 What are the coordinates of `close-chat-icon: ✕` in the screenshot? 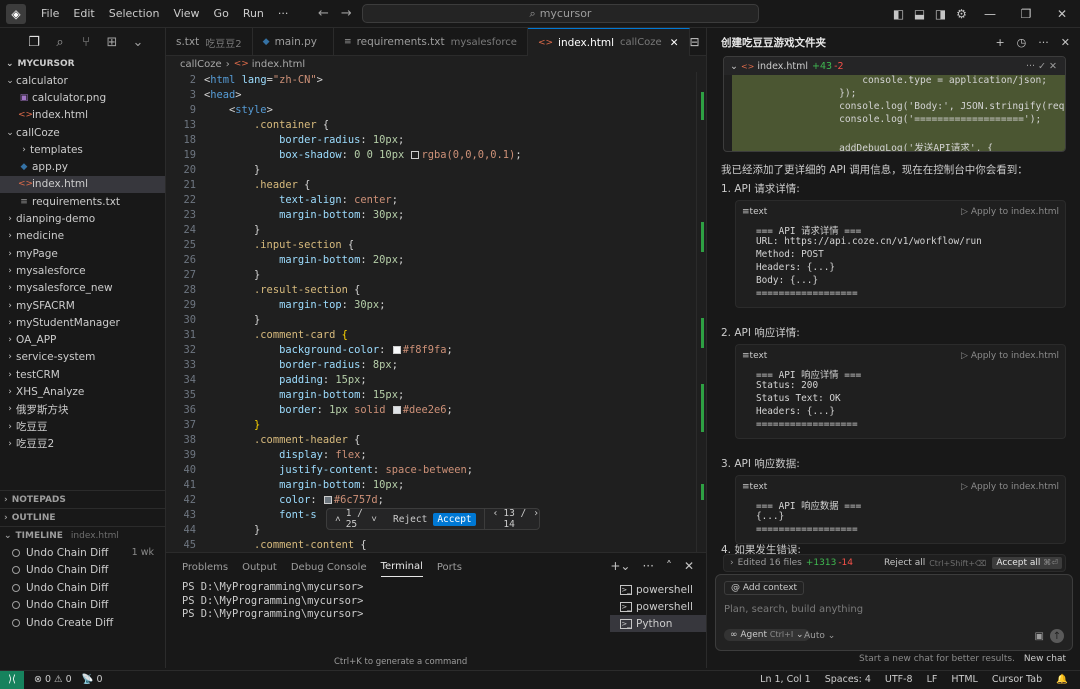 It's located at (1065, 42).